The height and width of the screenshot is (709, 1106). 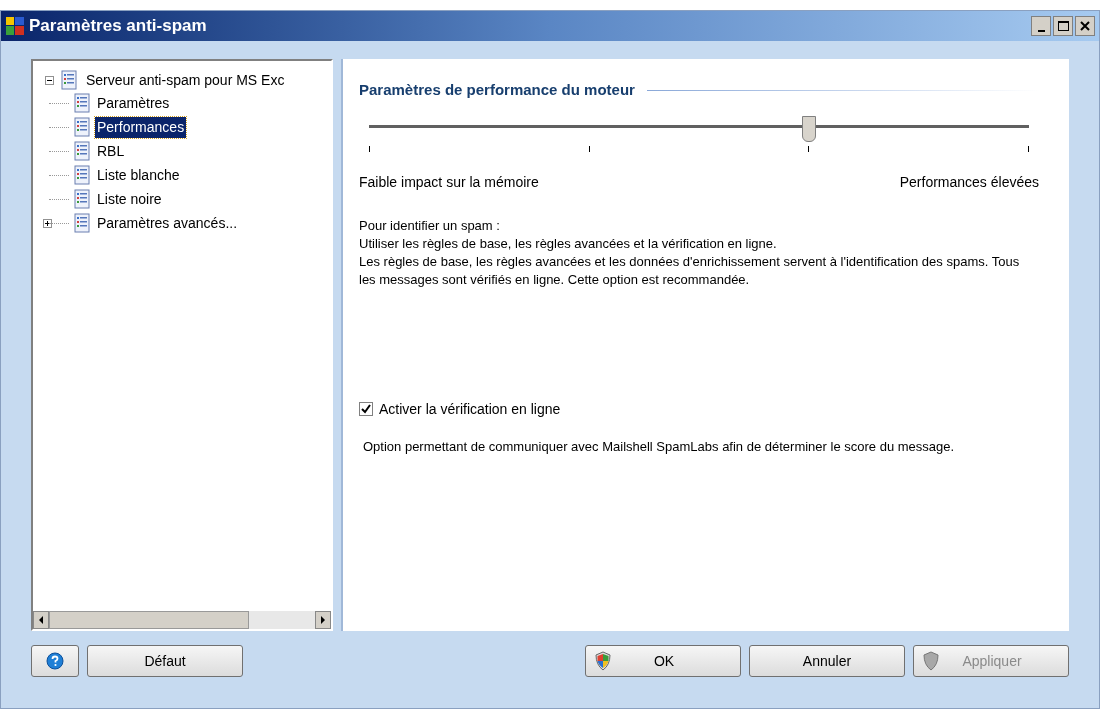 What do you see at coordinates (568, 243) in the screenshot?
I see `description-text: Utiliser les règles de base, les règles avancées et la vérification en ligne.` at bounding box center [568, 243].